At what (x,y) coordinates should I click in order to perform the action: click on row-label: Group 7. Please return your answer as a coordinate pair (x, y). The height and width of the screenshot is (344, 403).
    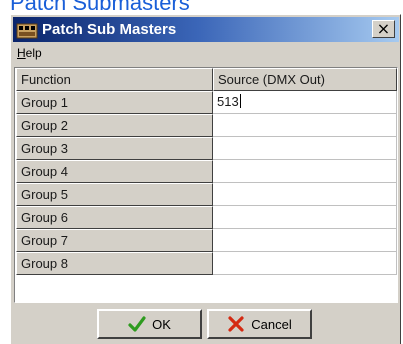
    Looking at the image, I should click on (114, 240).